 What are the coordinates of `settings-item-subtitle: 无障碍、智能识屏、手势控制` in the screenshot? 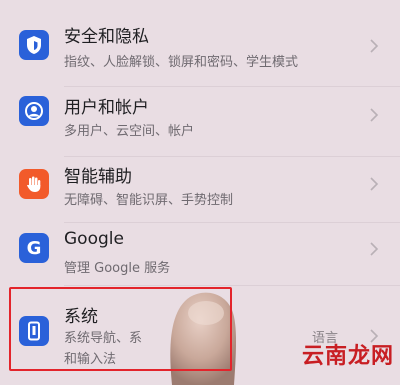 It's located at (149, 200).